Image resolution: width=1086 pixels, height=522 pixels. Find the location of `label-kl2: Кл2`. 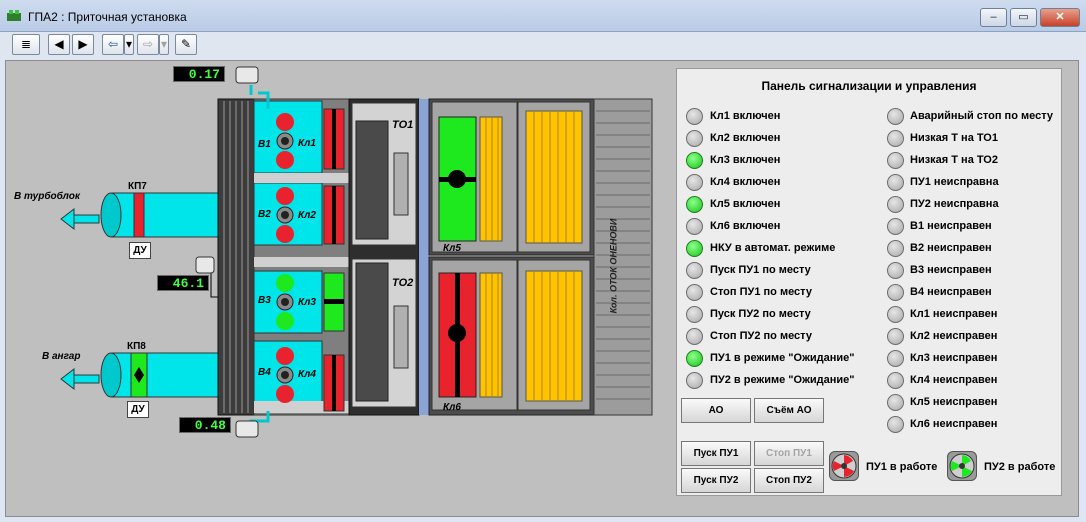

label-kl2: Кл2 is located at coordinates (307, 215).